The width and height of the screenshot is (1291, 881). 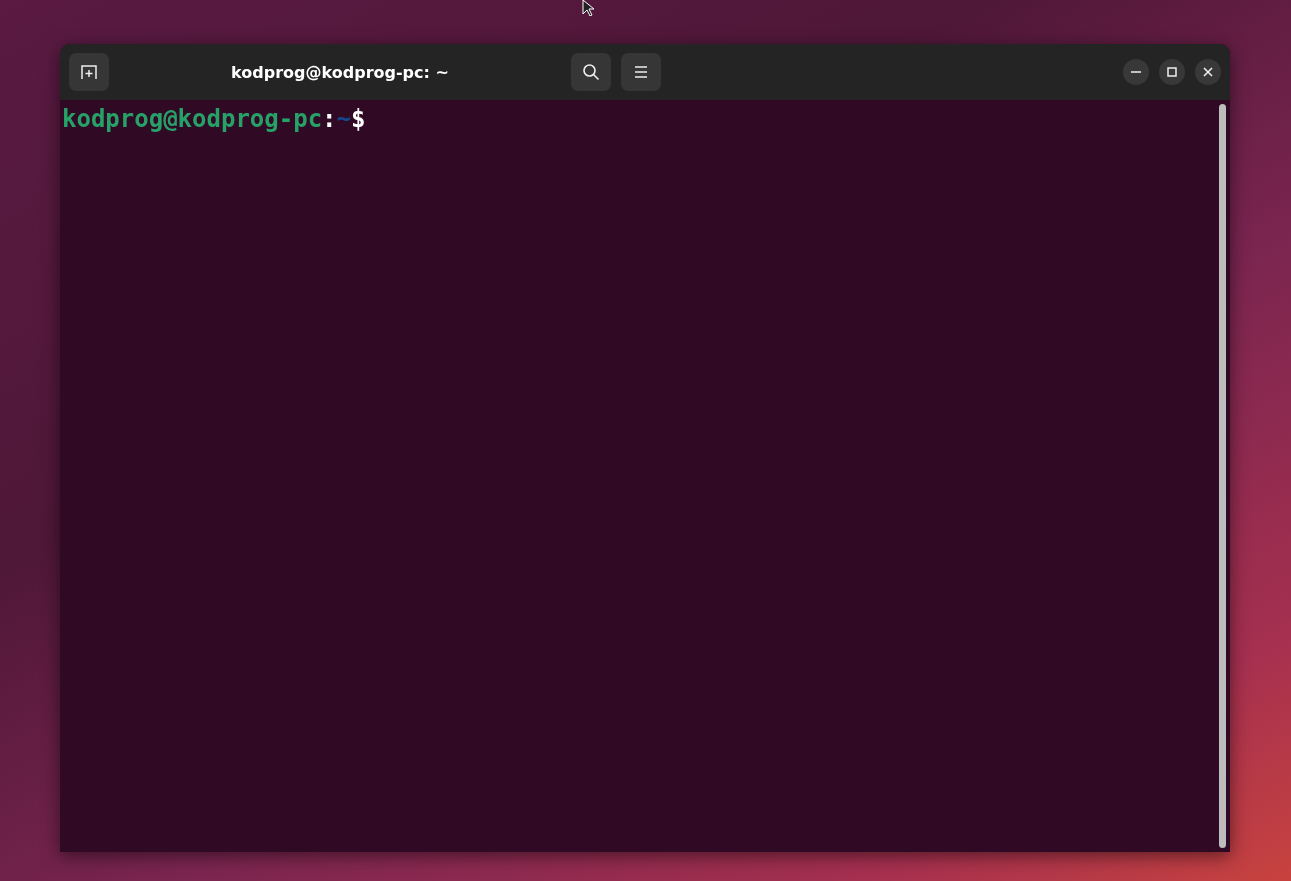 What do you see at coordinates (214, 119) in the screenshot?
I see `shell-prompt: kodprog@kodprog-pc:~$` at bounding box center [214, 119].